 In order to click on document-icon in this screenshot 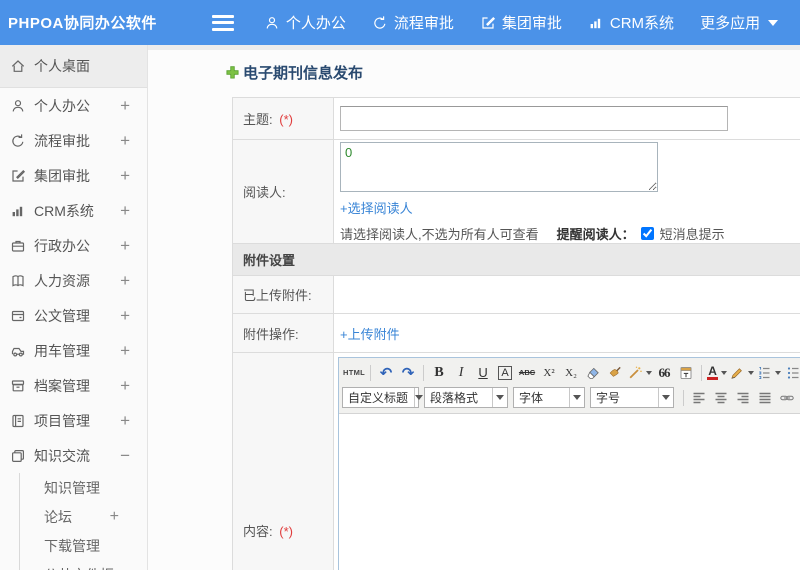, I will do `click(18, 316)`.